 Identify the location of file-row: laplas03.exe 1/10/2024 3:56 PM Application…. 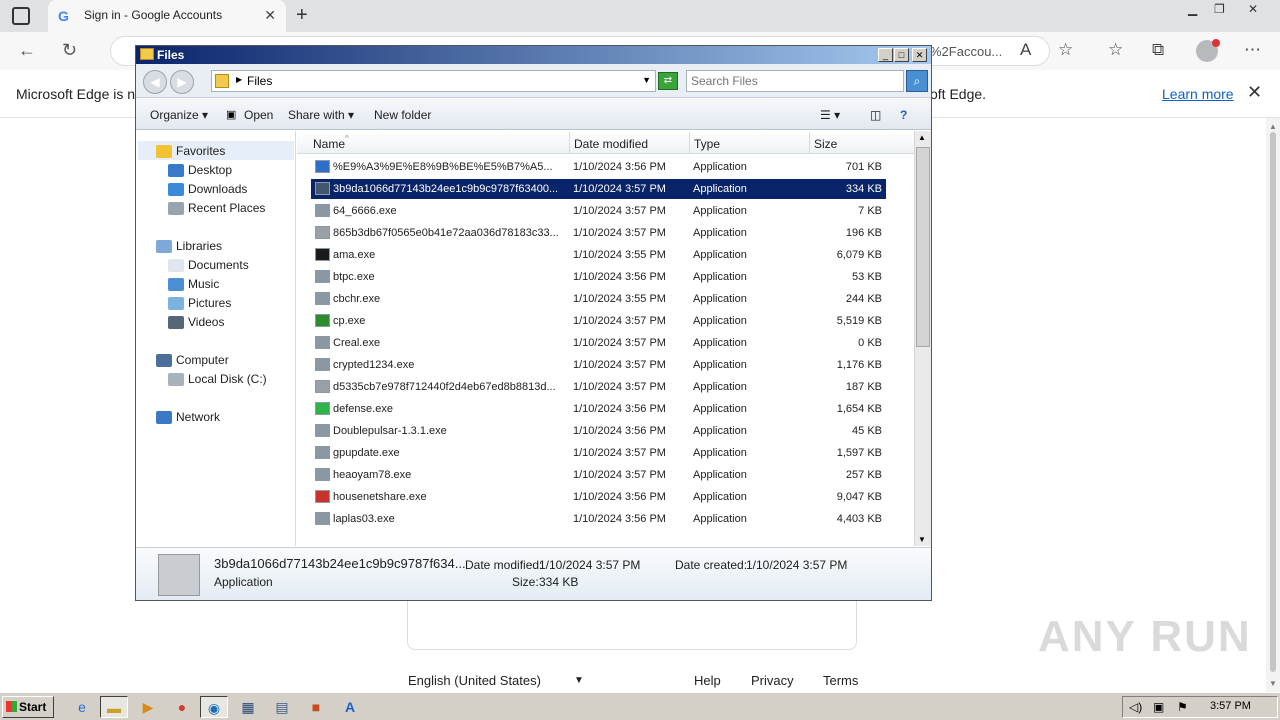
(598, 519).